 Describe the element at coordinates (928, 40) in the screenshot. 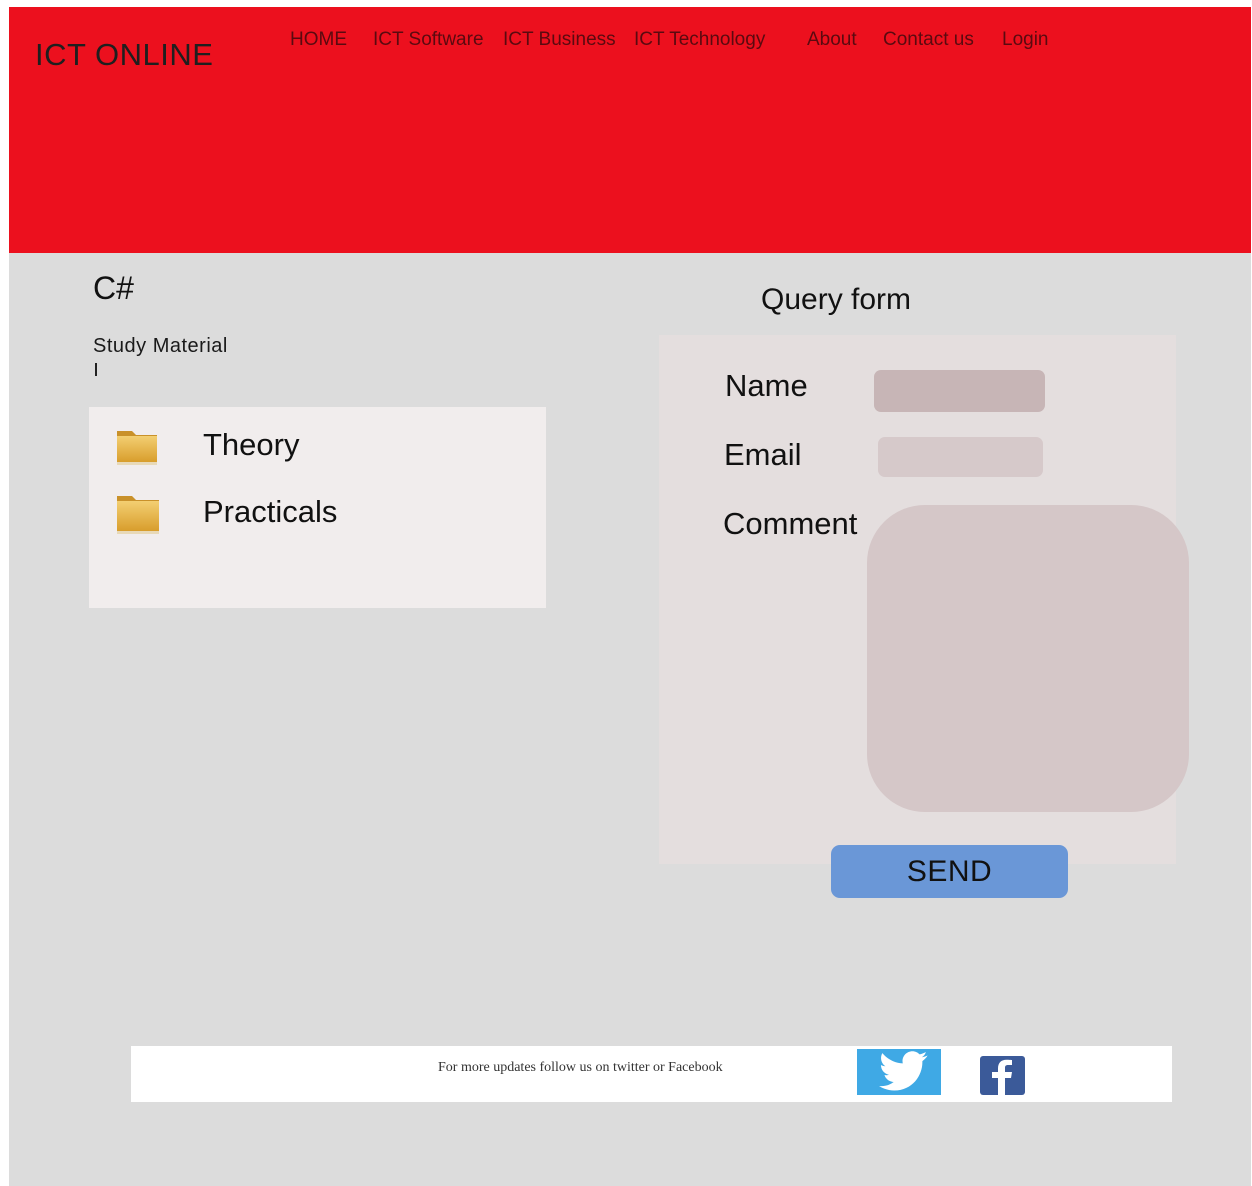

I see `nav-contact-us: Contact us` at that location.